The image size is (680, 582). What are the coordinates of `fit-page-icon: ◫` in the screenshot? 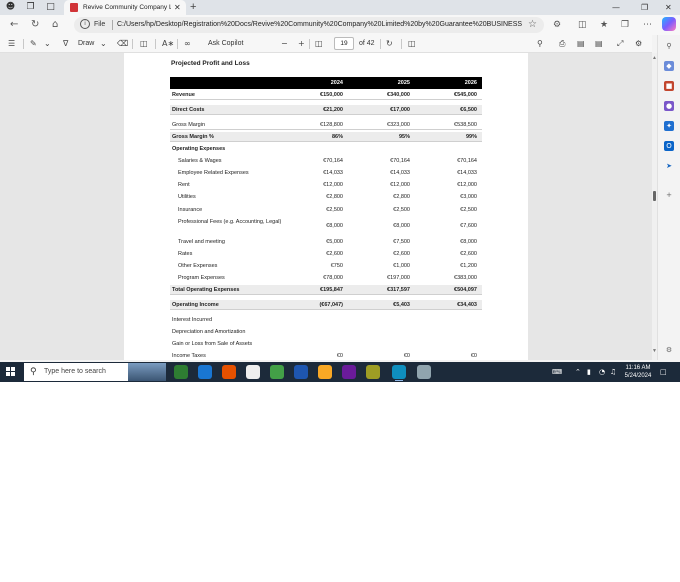 It's located at (319, 44).